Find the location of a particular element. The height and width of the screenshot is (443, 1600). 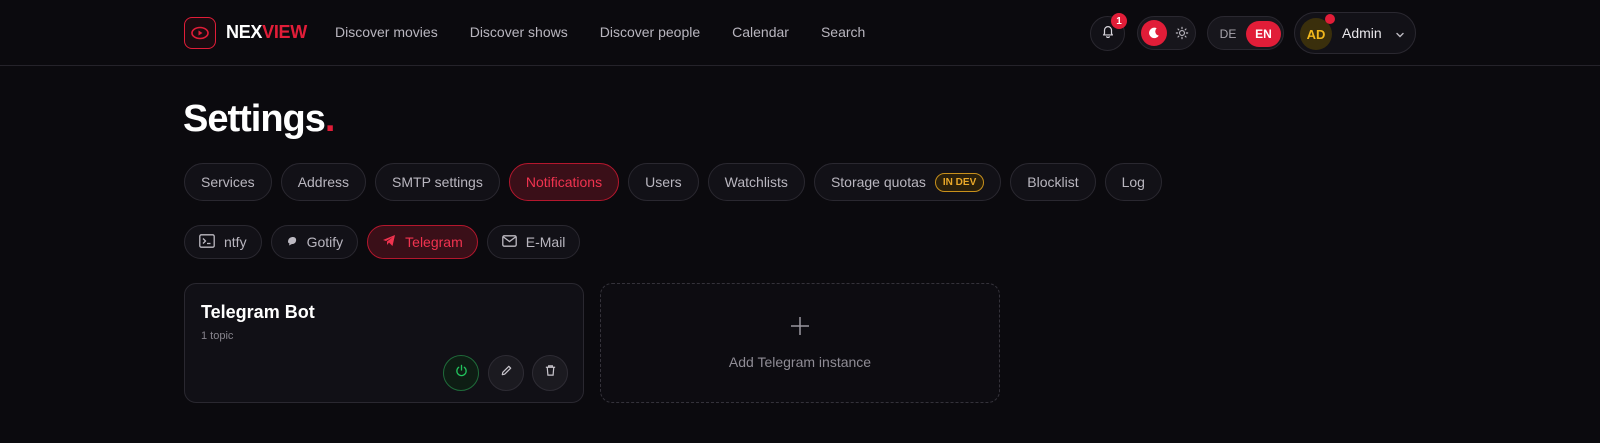

language-de-button: DE is located at coordinates (1228, 34).